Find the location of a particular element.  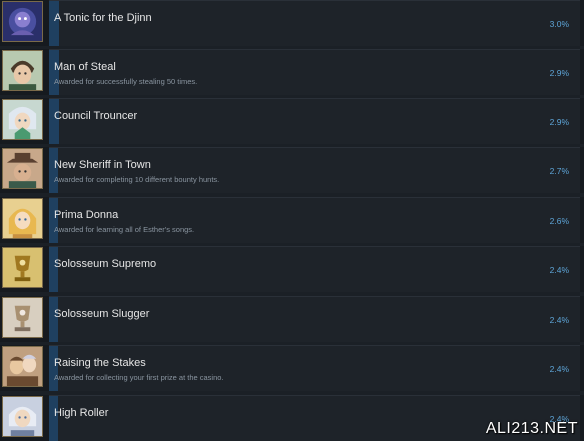

singer-portrait-icon is located at coordinates (22, 218).